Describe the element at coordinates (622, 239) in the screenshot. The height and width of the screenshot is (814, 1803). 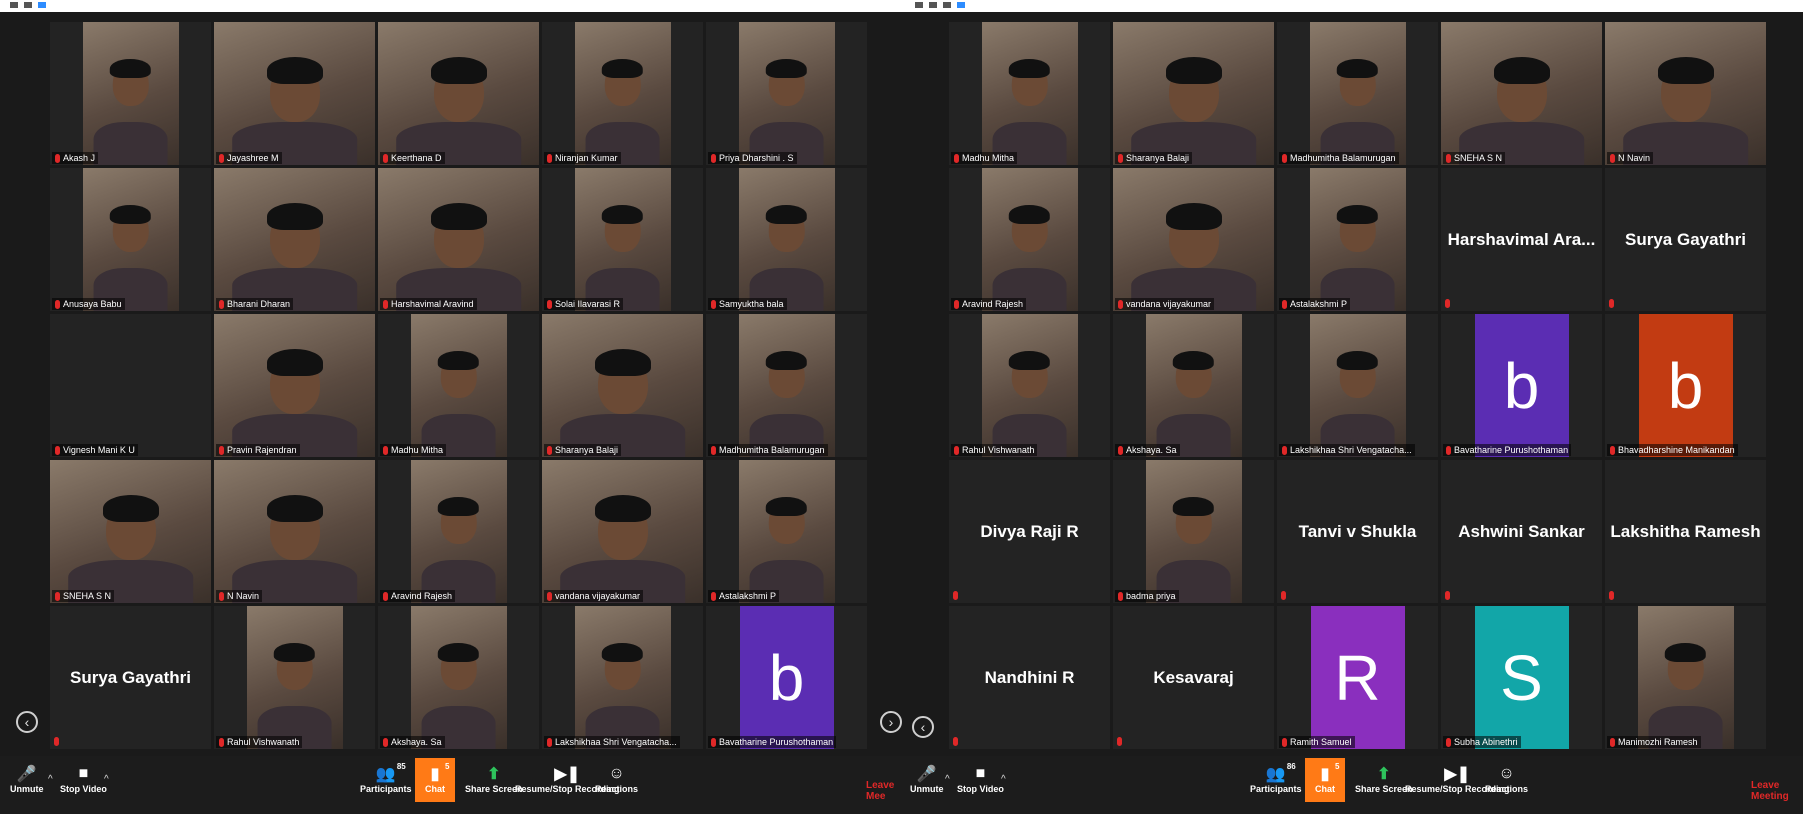
I see `participant-tile: Solai Ilavarasi R` at that location.